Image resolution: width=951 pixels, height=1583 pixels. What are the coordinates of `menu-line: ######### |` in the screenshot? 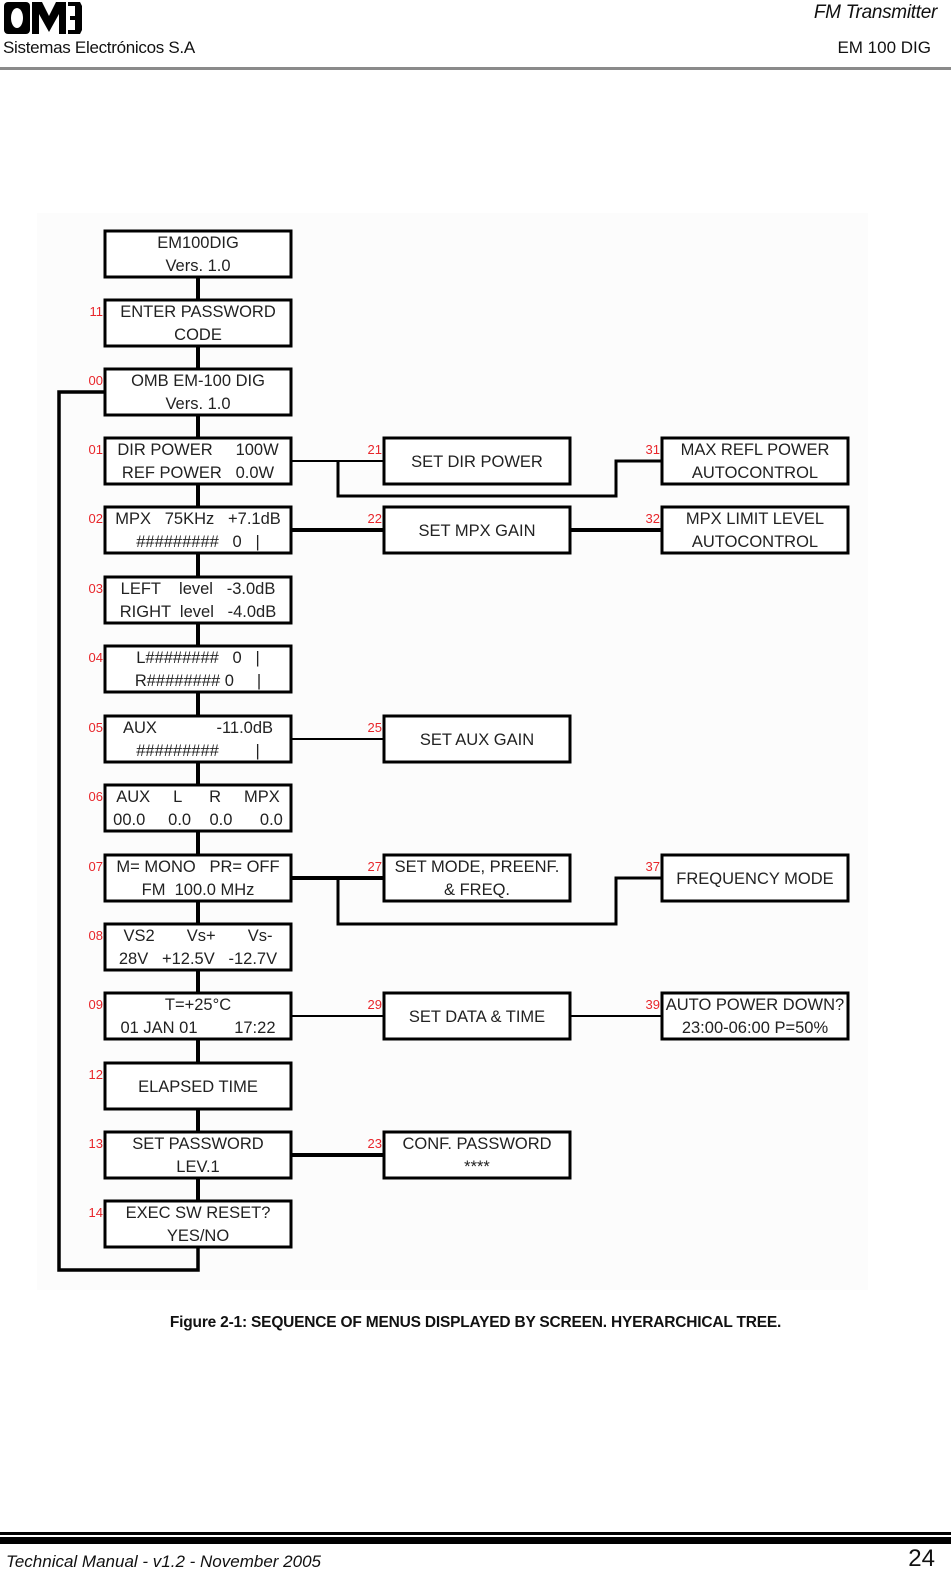 It's located at (198, 751).